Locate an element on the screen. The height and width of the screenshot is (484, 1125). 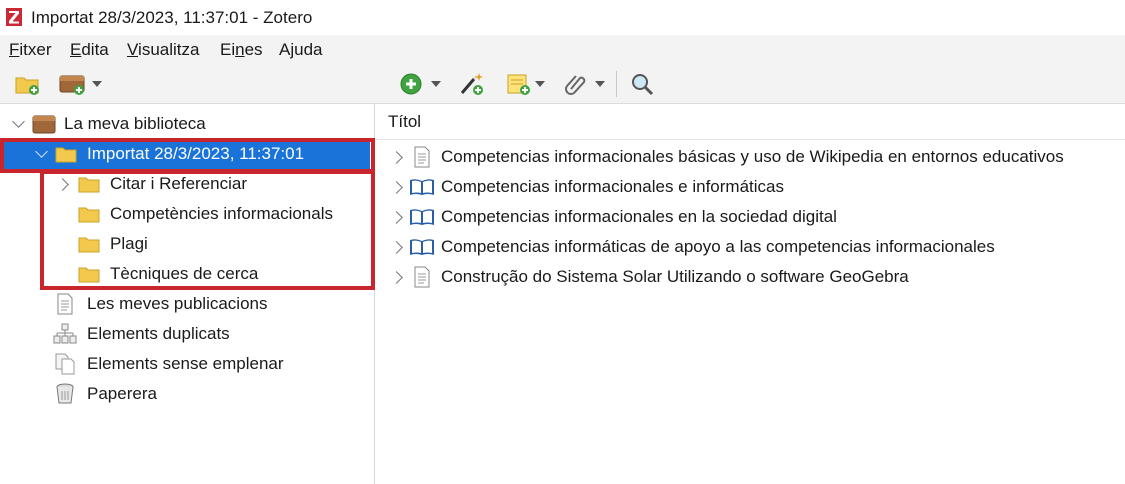
special-label: Les meves publicacions is located at coordinates (177, 303).